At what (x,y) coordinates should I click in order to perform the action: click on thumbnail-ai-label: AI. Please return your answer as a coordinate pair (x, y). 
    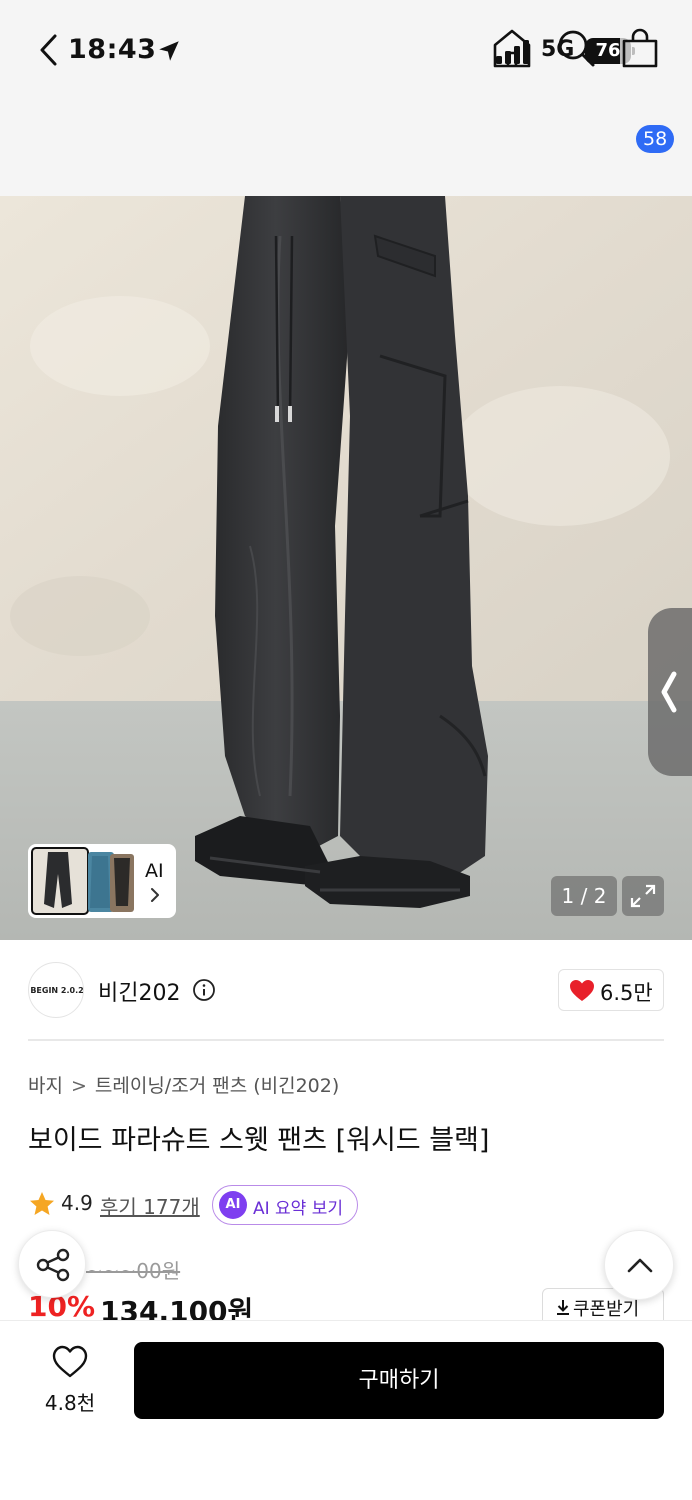
    Looking at the image, I should click on (154, 871).